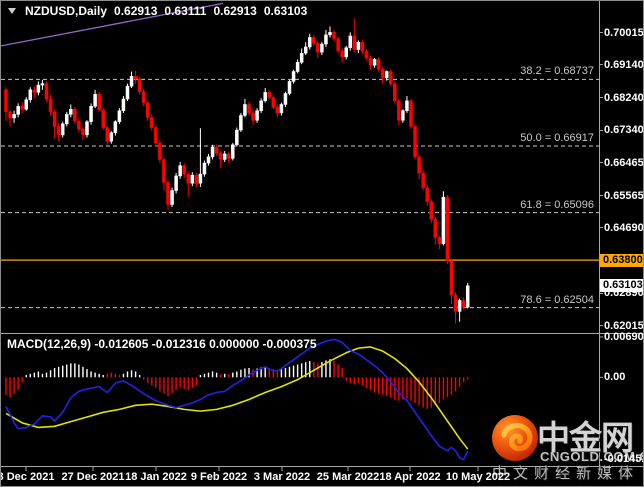 The width and height of the screenshot is (644, 487). Describe the element at coordinates (12, 11) in the screenshot. I see `chart-dropdown-icon` at that location.